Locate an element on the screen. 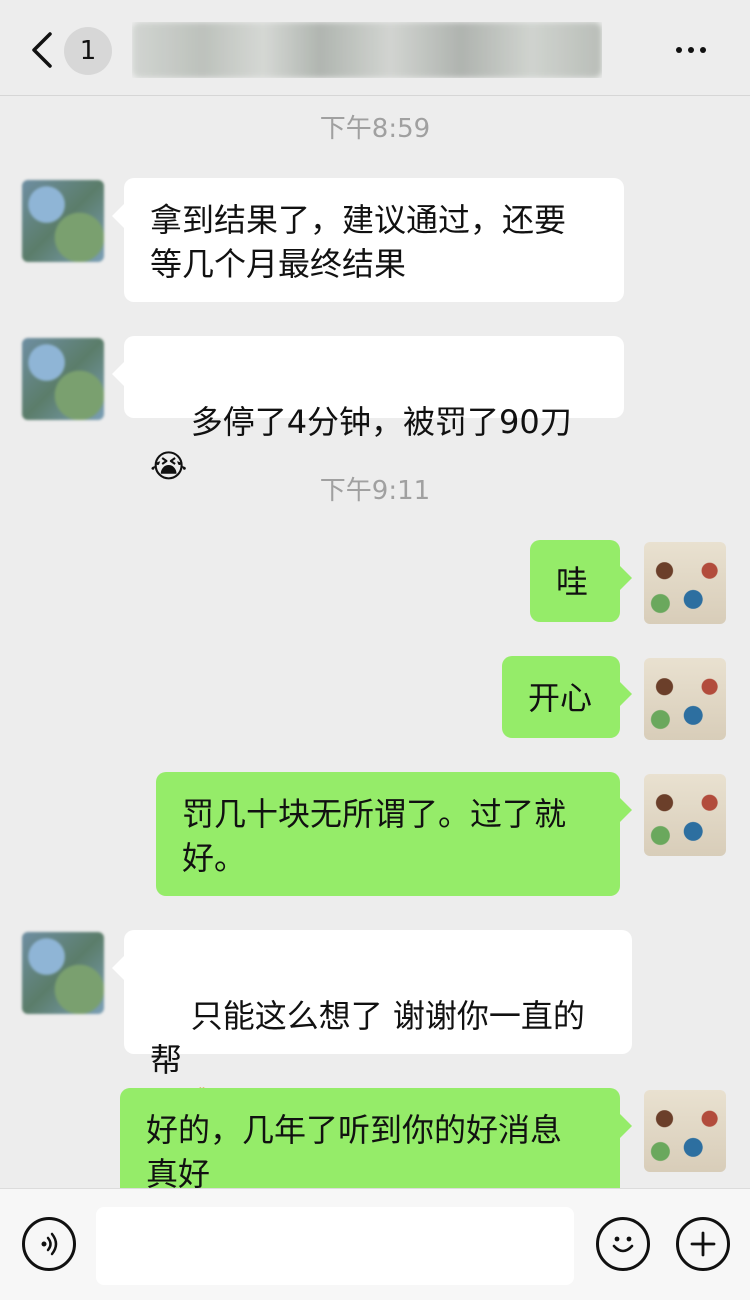 The image size is (750, 1300). message-text: 多停了4分钟，被罚了90刀 is located at coordinates (381, 422).